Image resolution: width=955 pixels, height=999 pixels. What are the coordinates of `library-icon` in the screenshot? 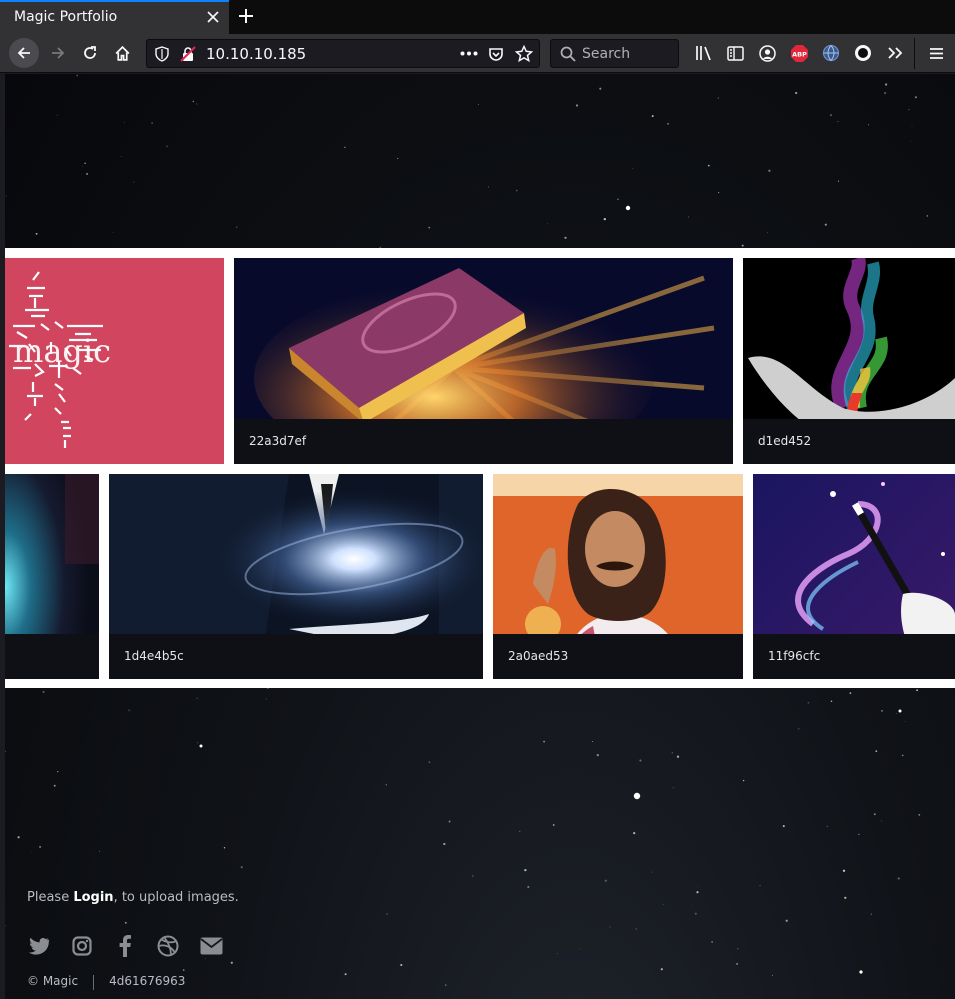 It's located at (703, 53).